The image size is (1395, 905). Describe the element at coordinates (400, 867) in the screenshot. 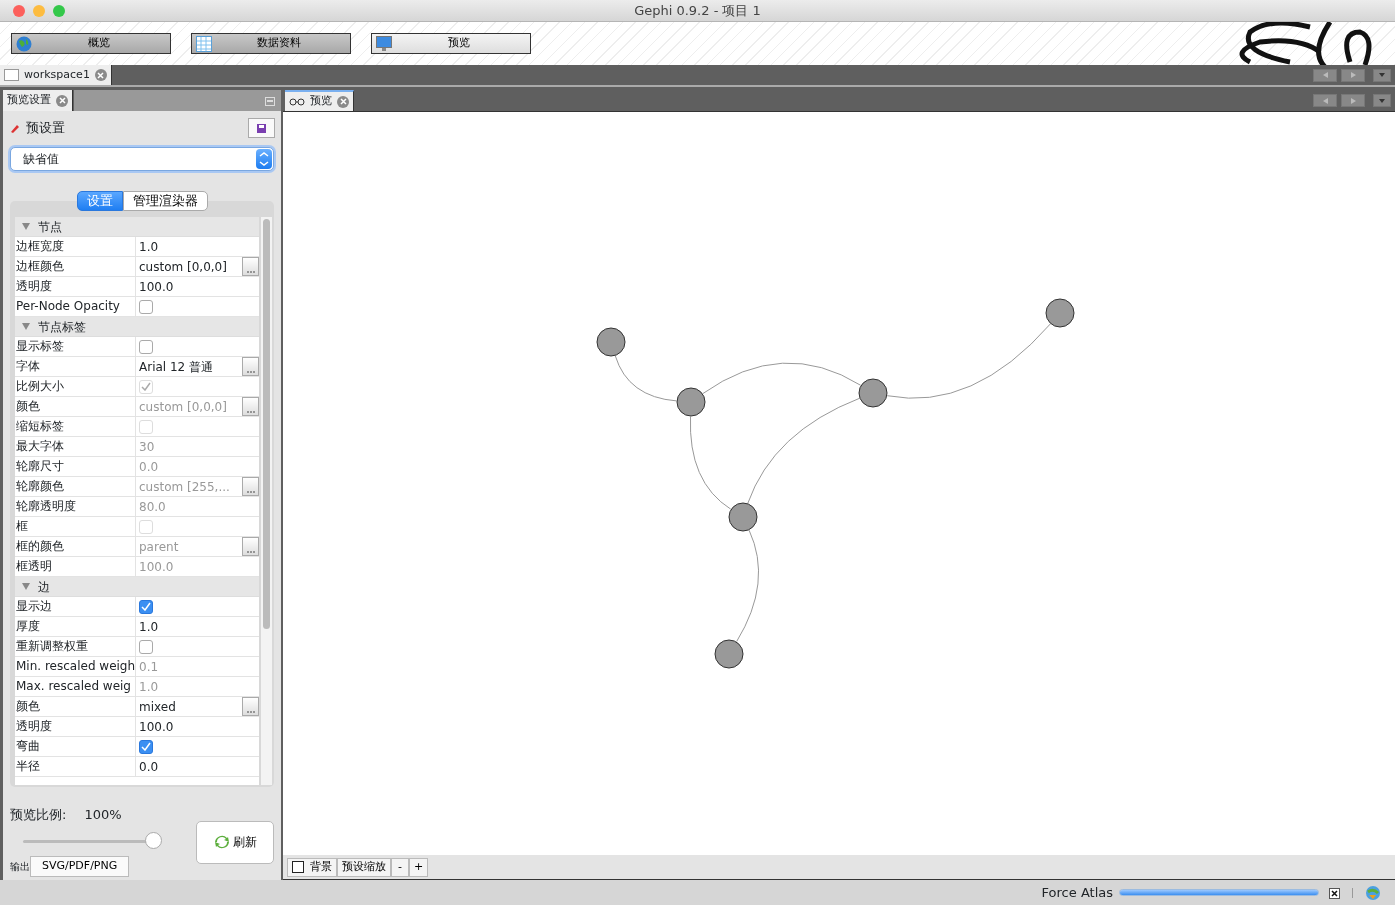

I see `zoom-button: -` at that location.